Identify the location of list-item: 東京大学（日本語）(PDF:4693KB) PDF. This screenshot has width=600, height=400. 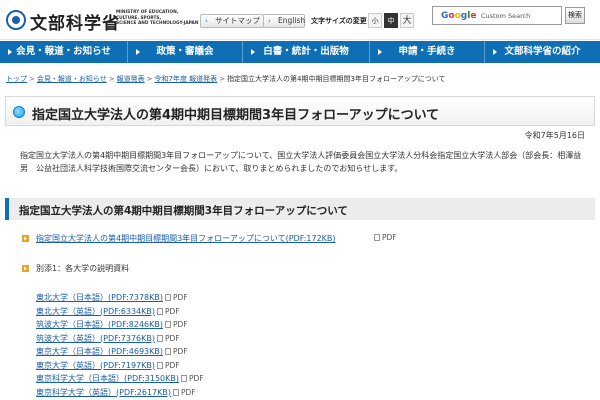
(112, 351).